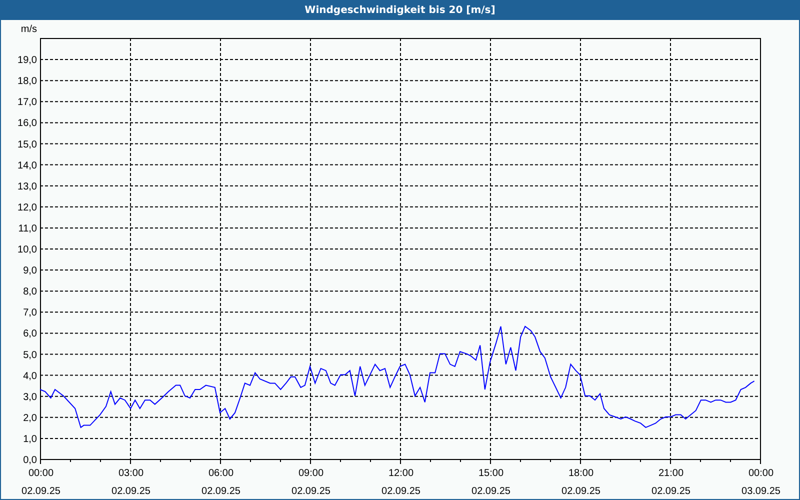 The image size is (800, 500). What do you see at coordinates (400, 10) in the screenshot?
I see `window-title: Windgeschwindigkeit bis 20 [m/s]` at bounding box center [400, 10].